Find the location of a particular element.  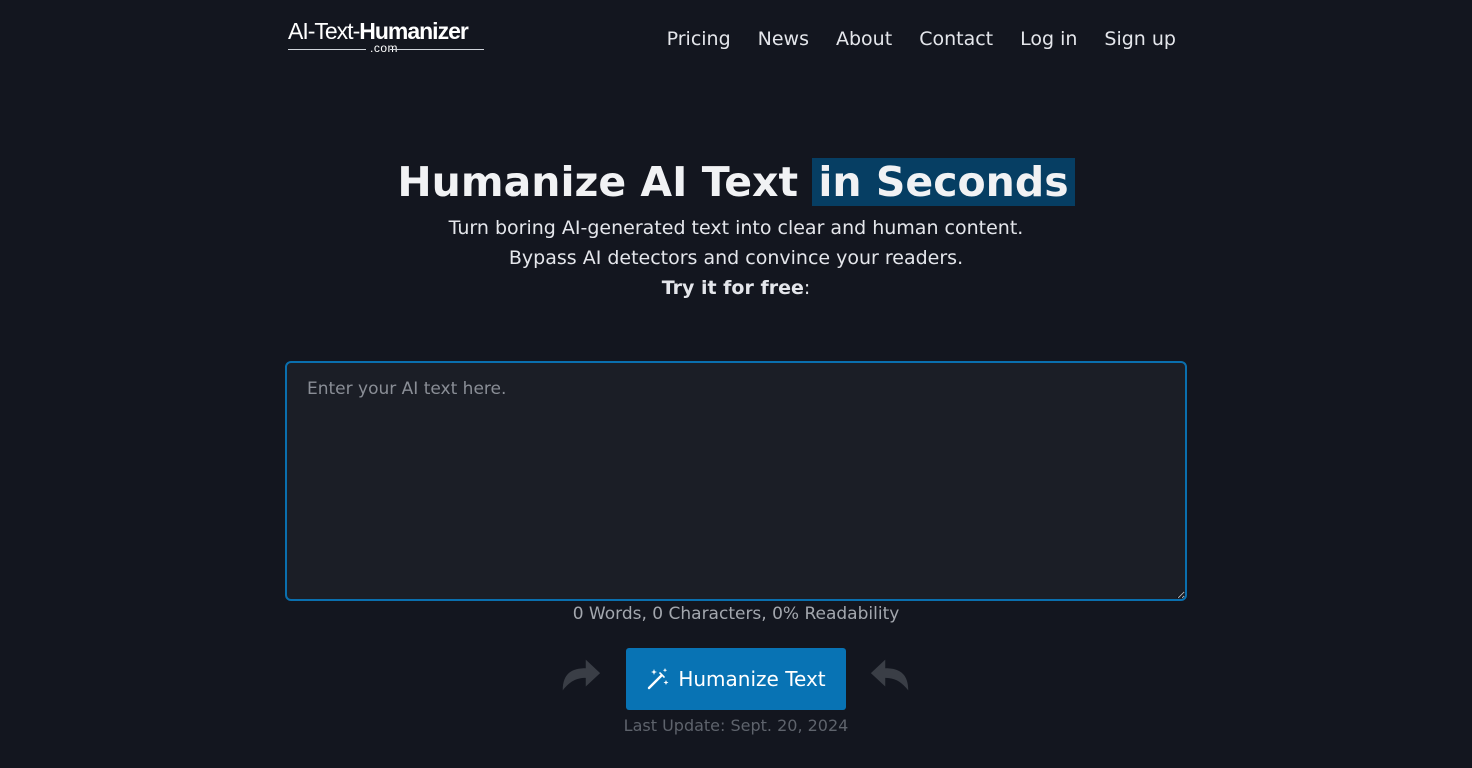

nav-news-link: News is located at coordinates (783, 39).